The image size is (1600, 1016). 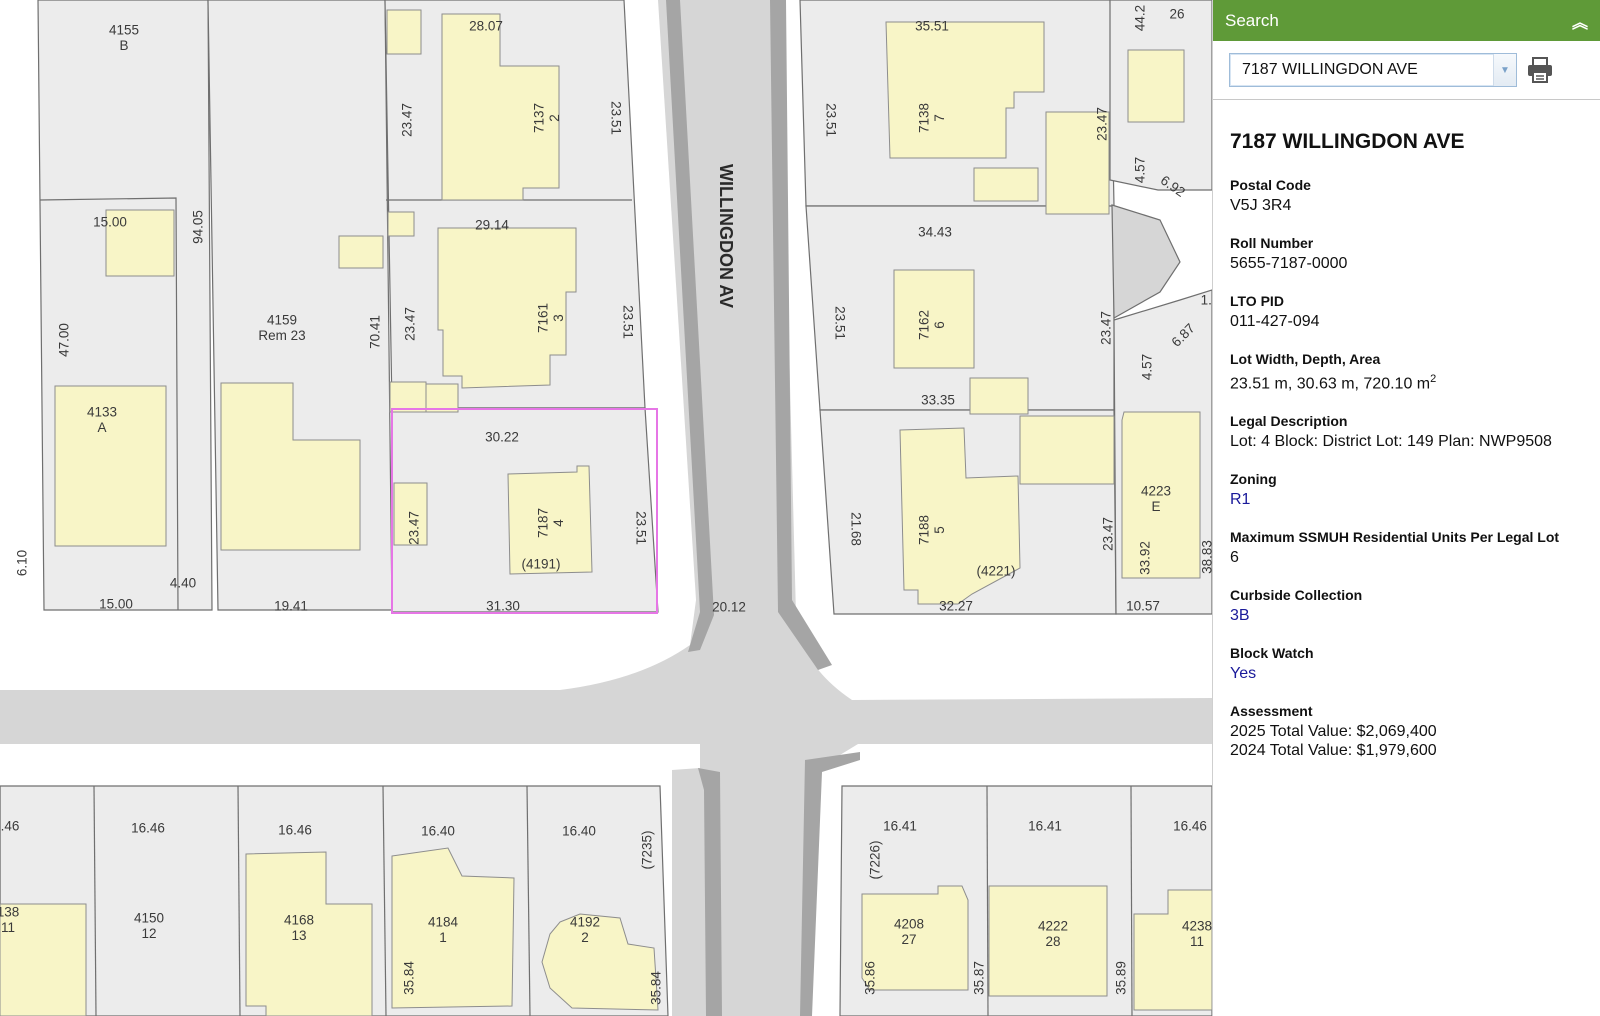 What do you see at coordinates (1275, 321) in the screenshot?
I see `lto-pid-value: 011-427-094` at bounding box center [1275, 321].